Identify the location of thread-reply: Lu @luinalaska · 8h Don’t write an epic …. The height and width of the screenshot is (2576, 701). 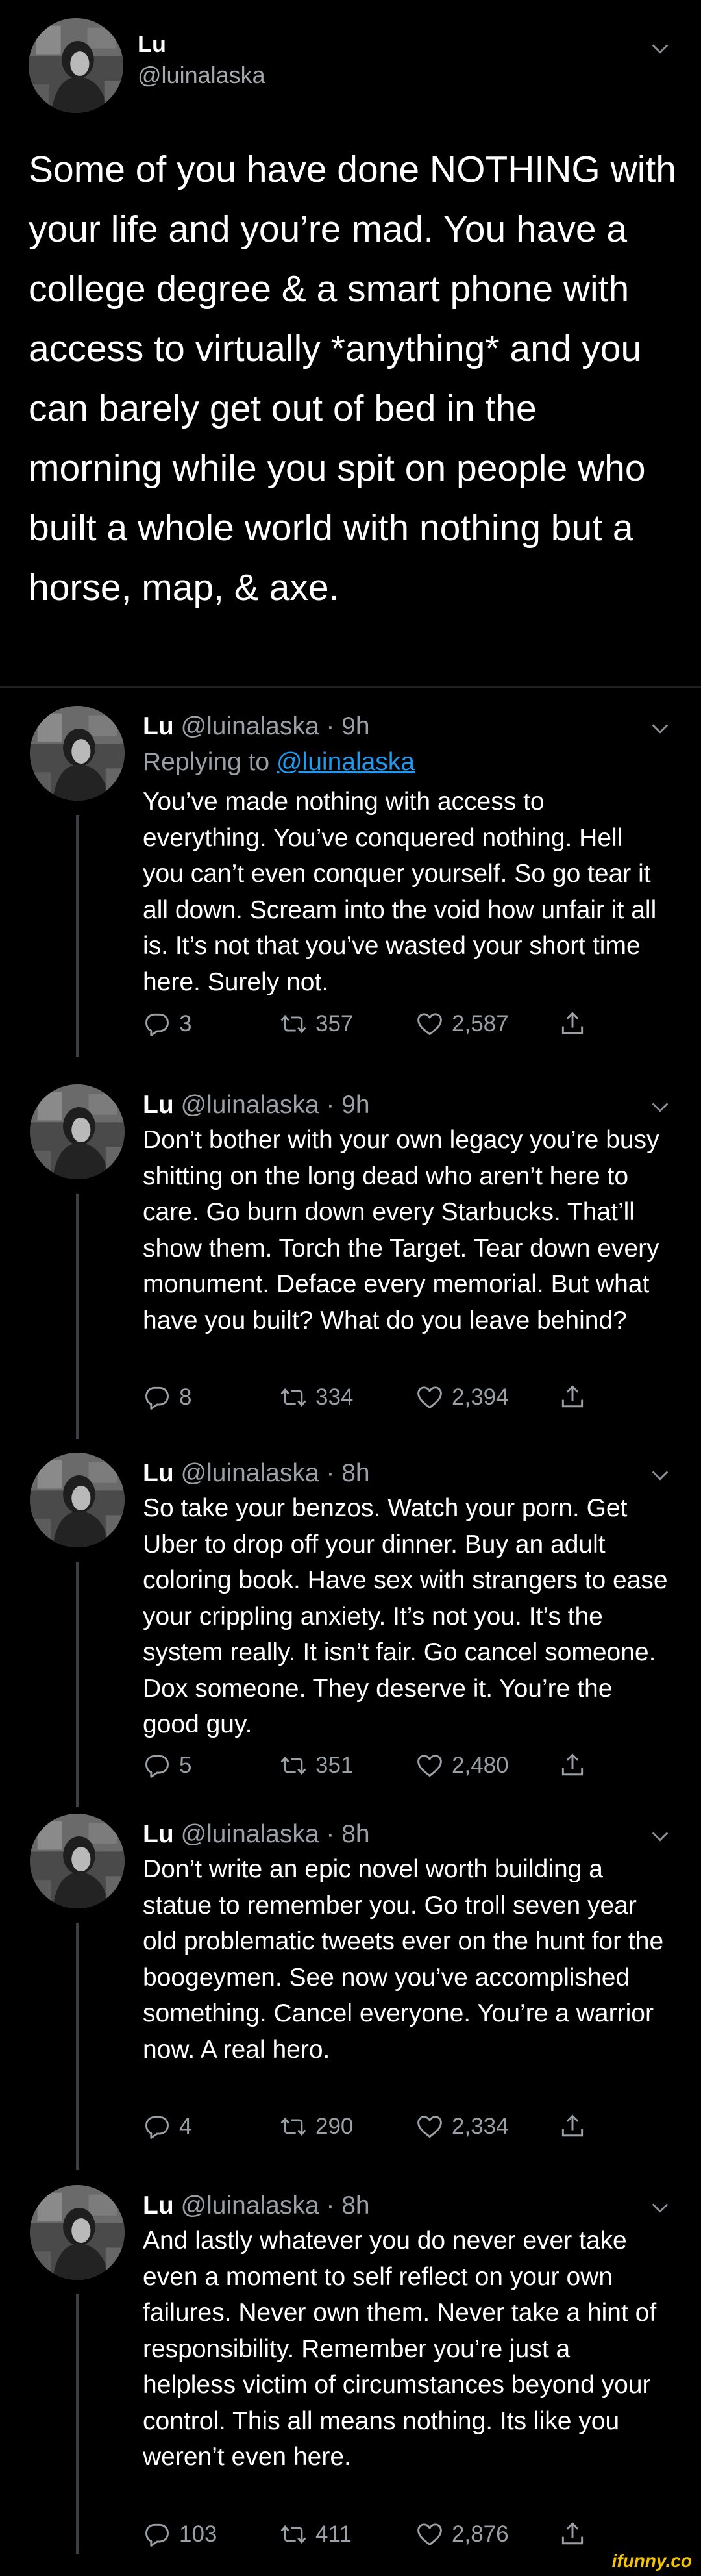
(350, 1992).